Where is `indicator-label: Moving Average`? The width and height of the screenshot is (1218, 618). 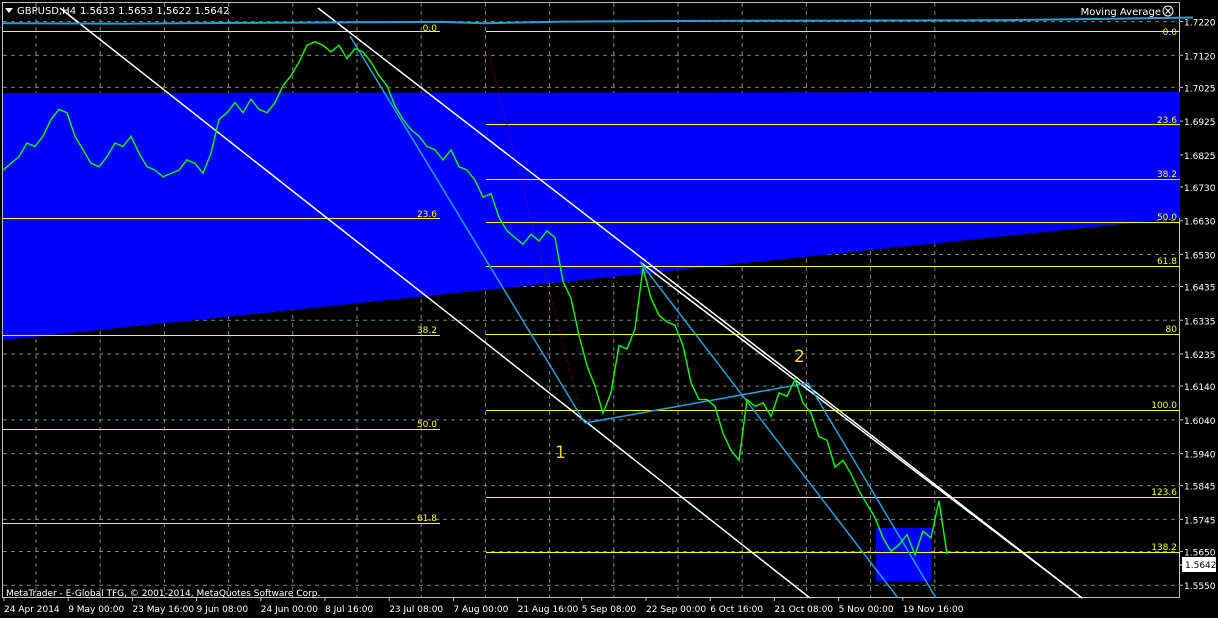 indicator-label: Moving Average is located at coordinates (1121, 12).